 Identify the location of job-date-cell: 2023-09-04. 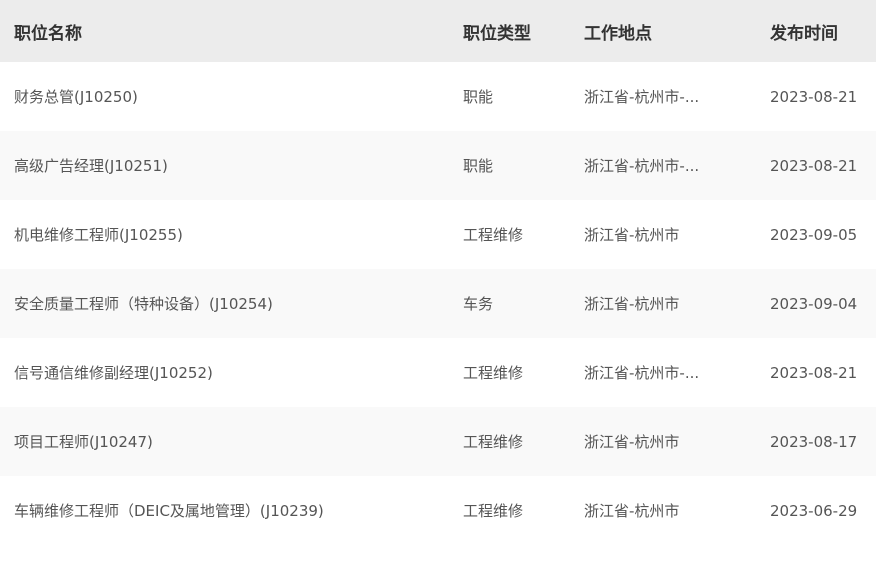
(814, 303).